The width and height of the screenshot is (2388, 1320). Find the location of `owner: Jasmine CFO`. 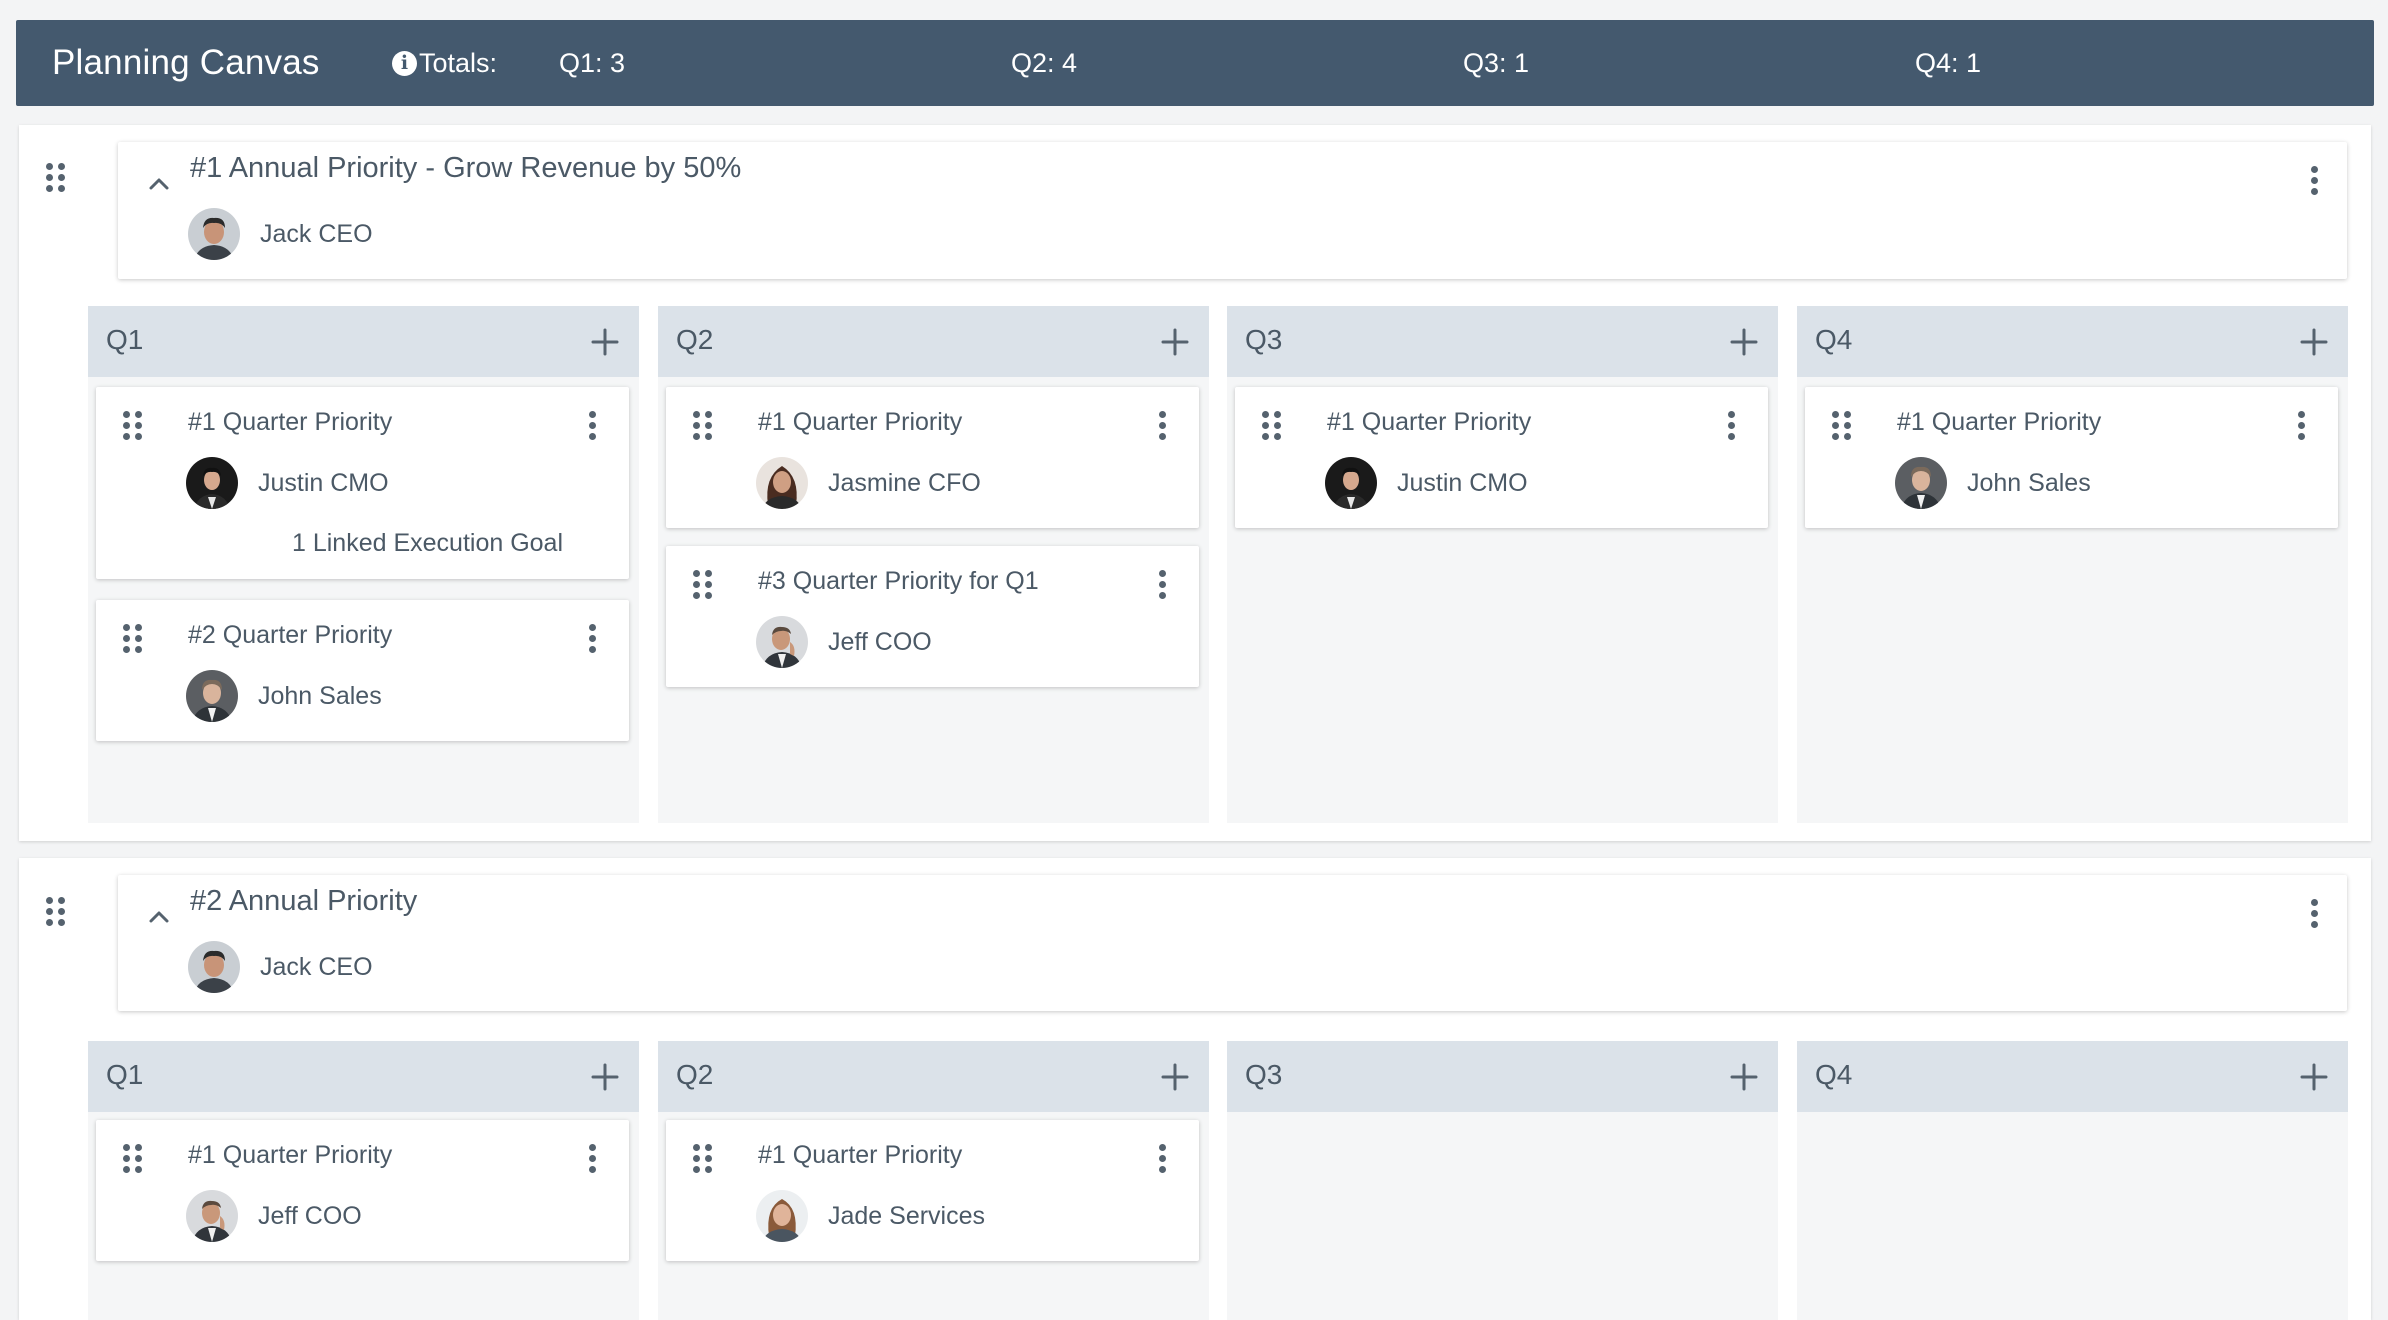

owner: Jasmine CFO is located at coordinates (868, 483).